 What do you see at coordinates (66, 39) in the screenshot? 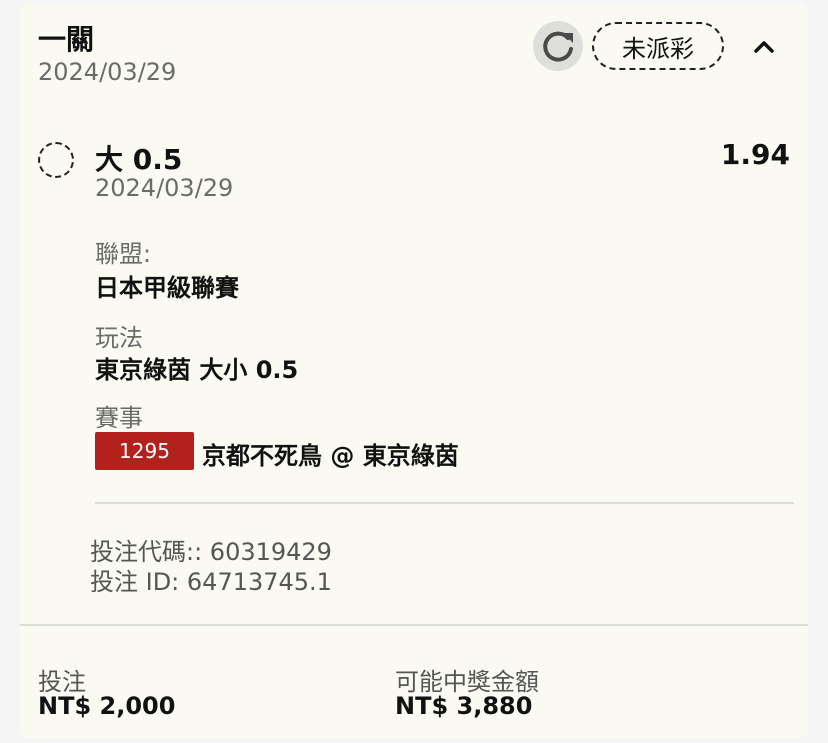
I see `bet-type-title: 一關` at bounding box center [66, 39].